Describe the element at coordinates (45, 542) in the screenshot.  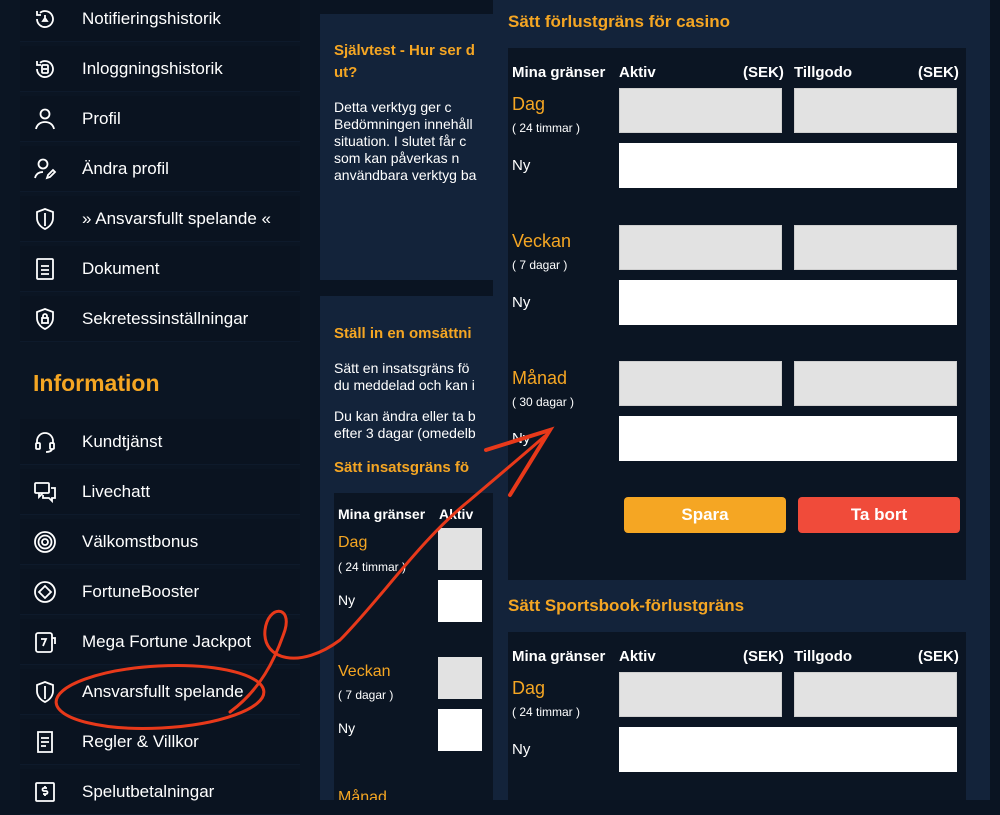
I see `target-icon` at that location.